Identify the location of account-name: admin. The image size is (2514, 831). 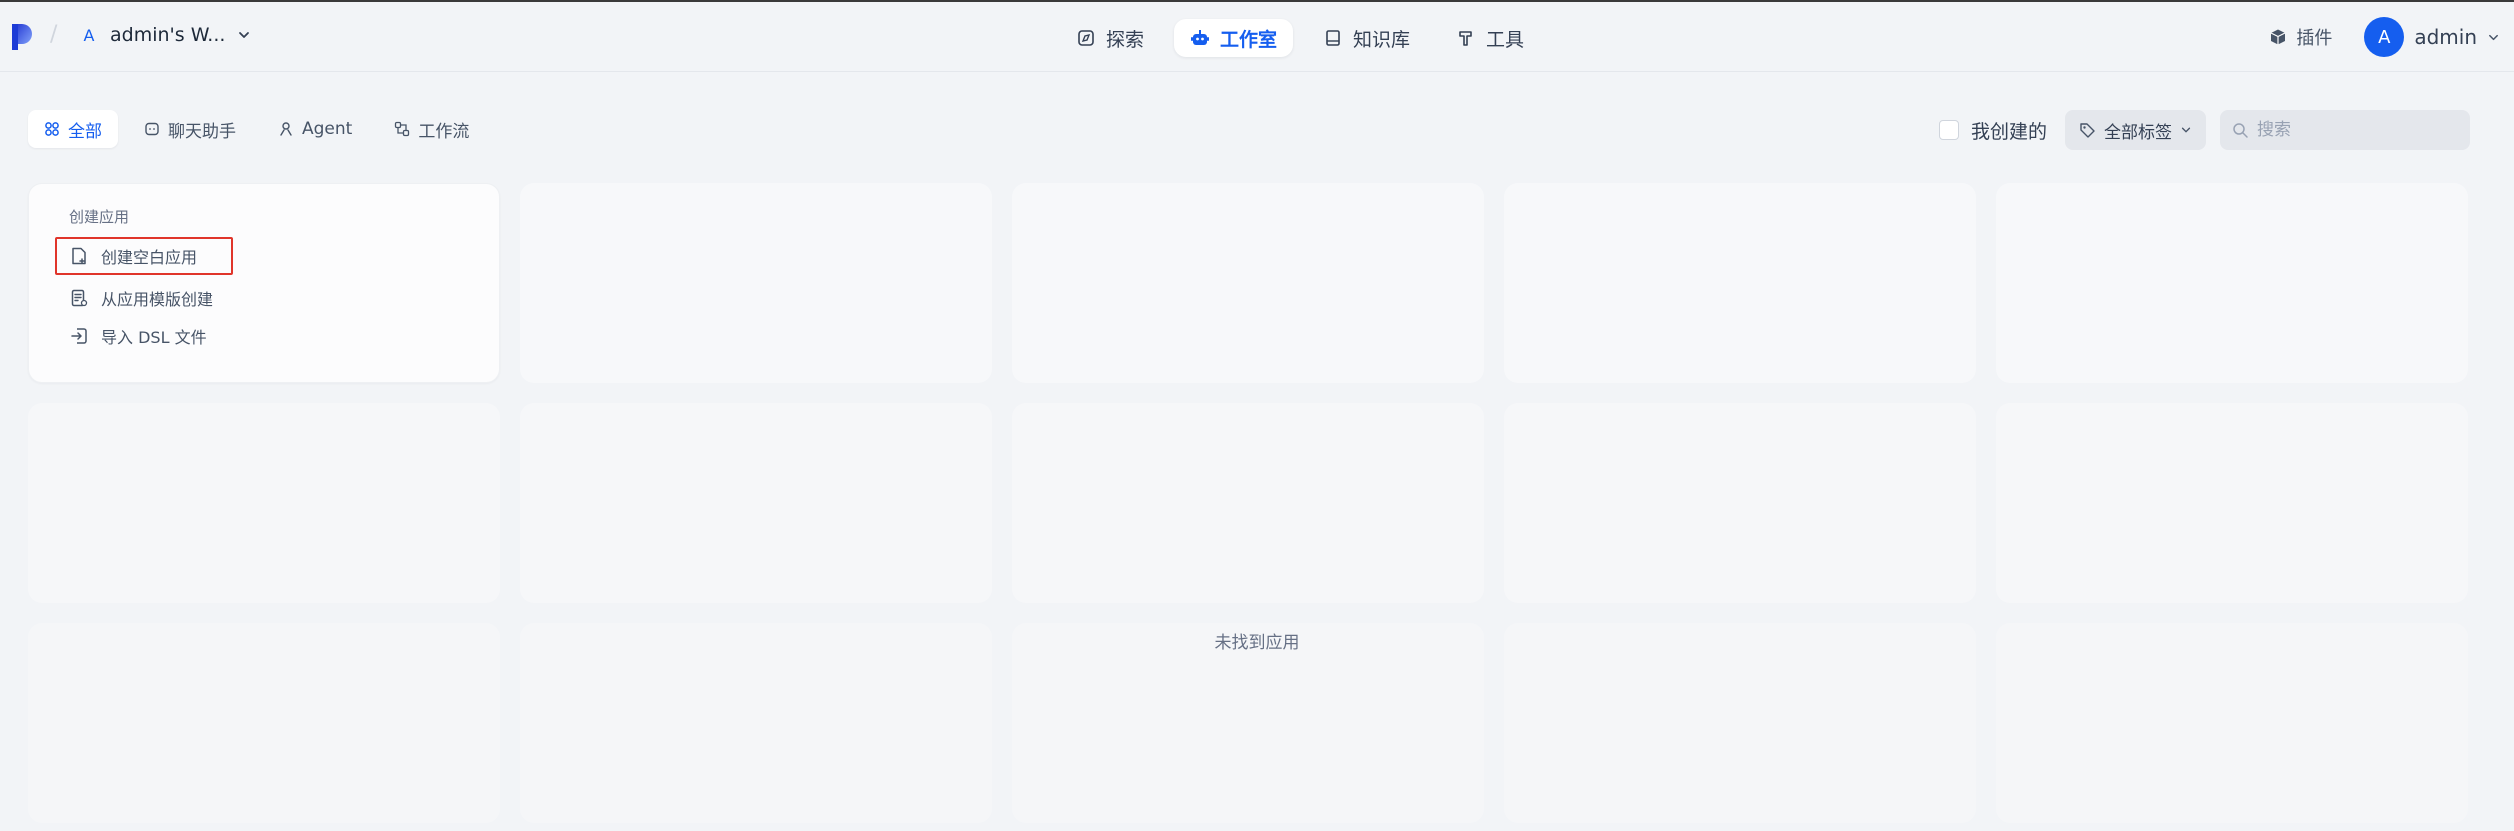
(2445, 37).